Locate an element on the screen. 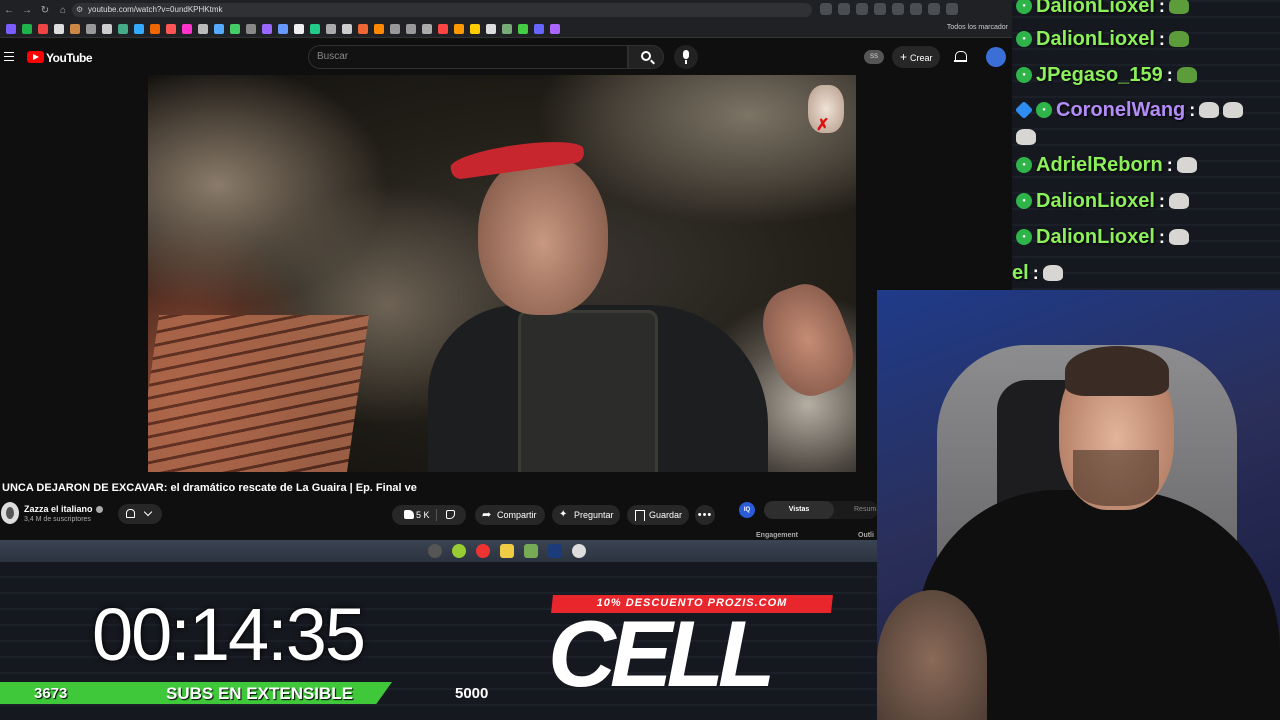  file-explorer-icon is located at coordinates (507, 551).